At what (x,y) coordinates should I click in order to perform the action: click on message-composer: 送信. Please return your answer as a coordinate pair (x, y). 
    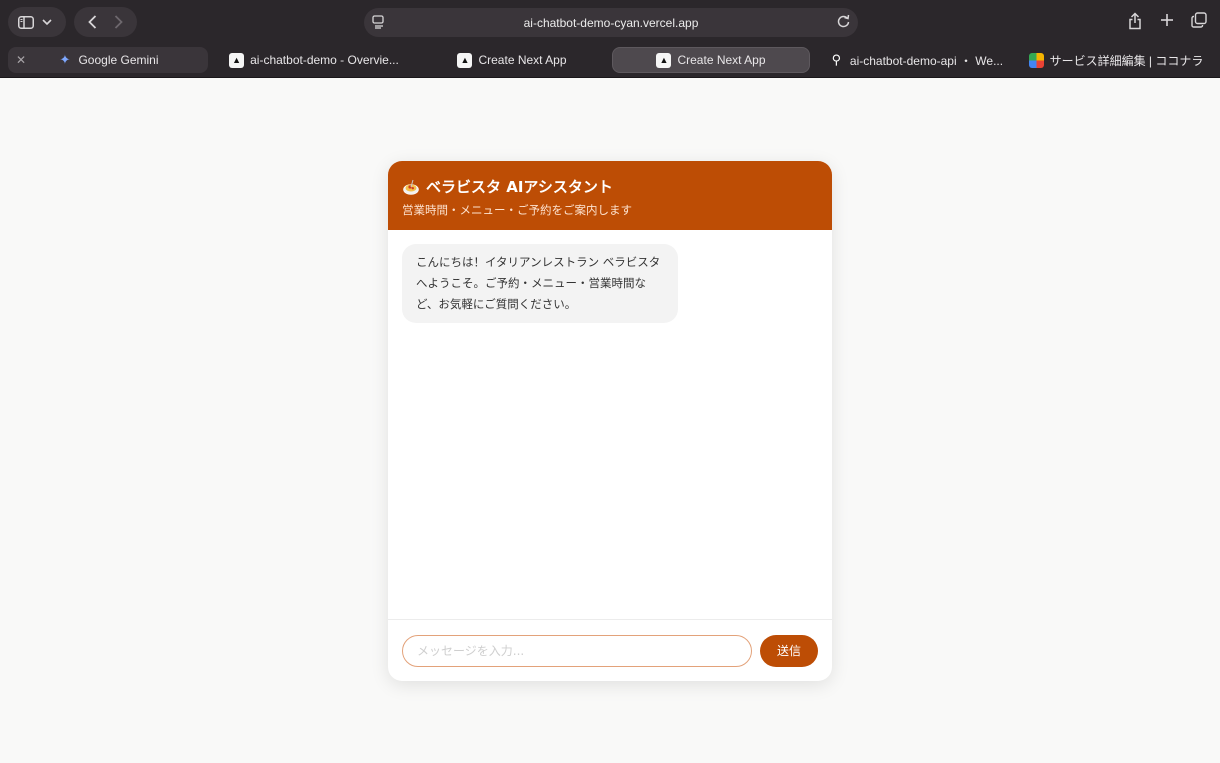
    Looking at the image, I should click on (610, 650).